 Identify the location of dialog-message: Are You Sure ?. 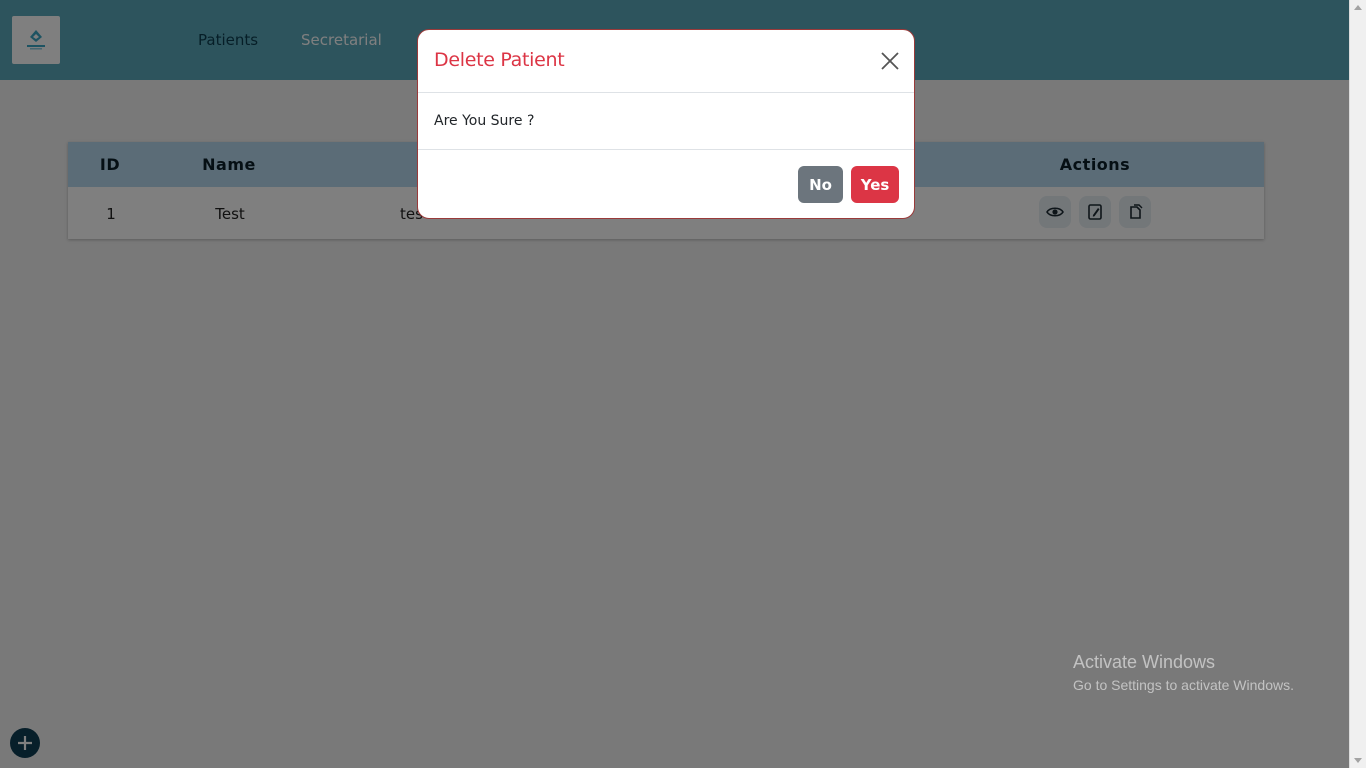
(484, 121).